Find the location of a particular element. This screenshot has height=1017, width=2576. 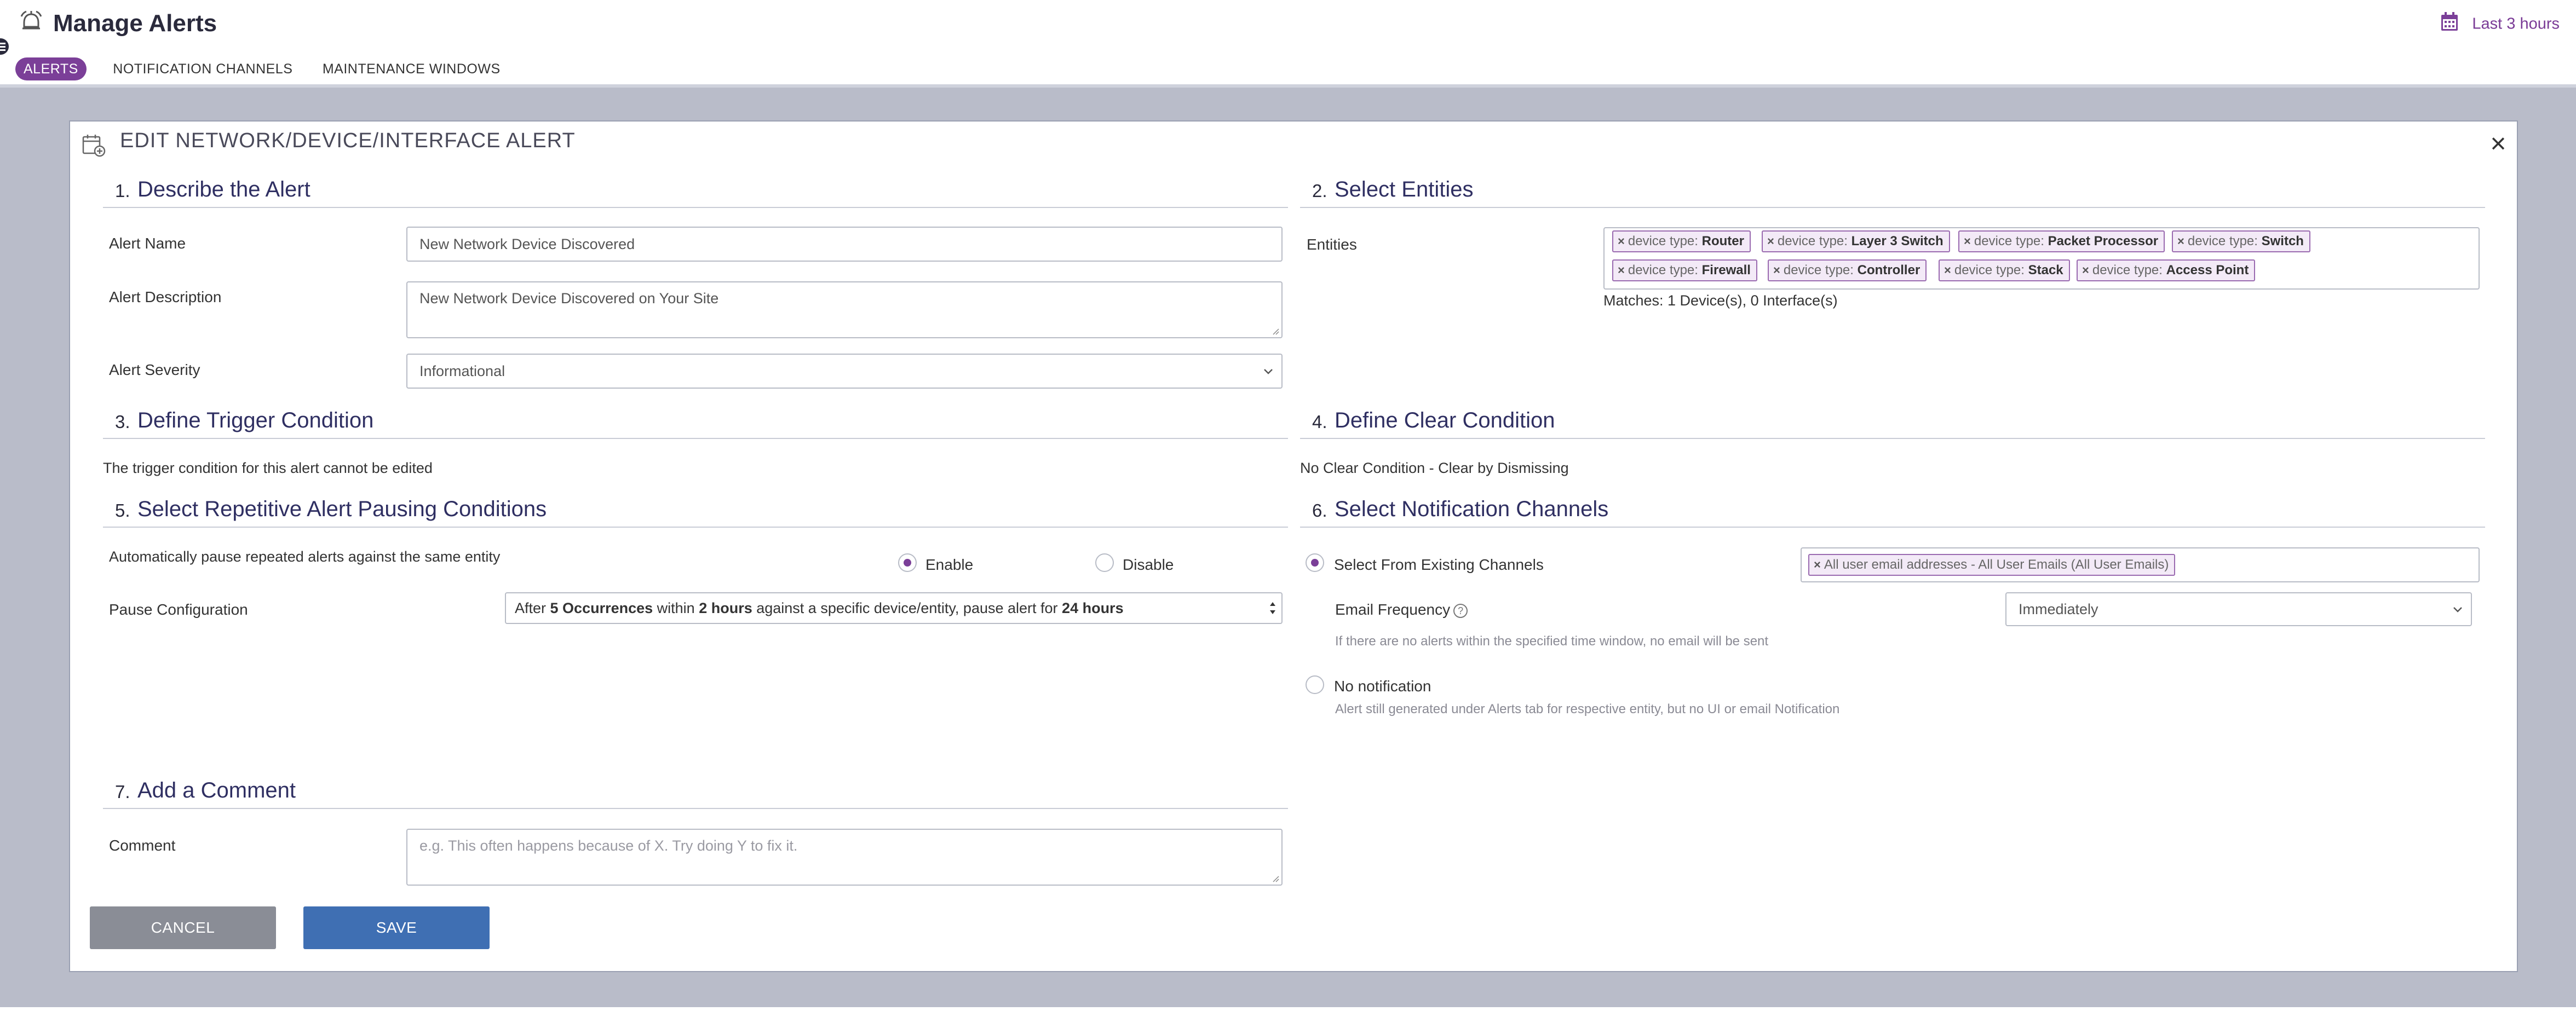

disable-radio is located at coordinates (1104, 563).